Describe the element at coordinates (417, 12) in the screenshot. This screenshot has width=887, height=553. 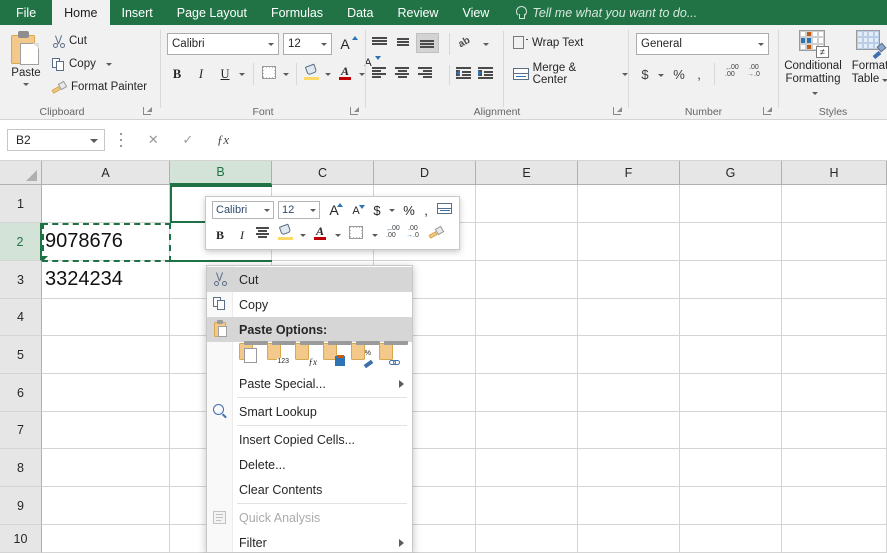
I see `tab-review: Review` at that location.